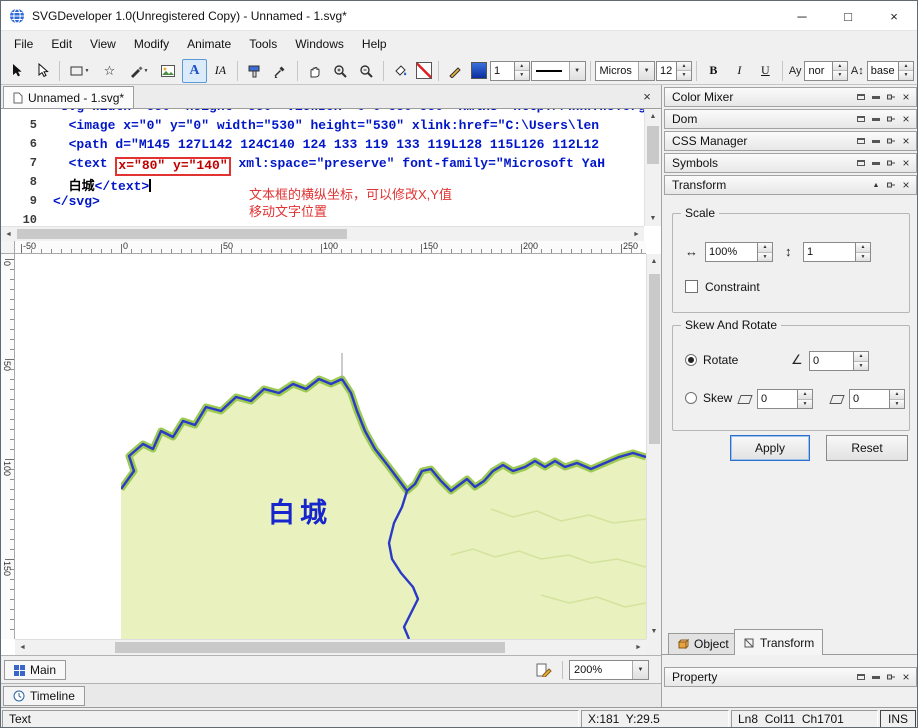  What do you see at coordinates (544, 670) in the screenshot?
I see `edit-source-button` at bounding box center [544, 670].